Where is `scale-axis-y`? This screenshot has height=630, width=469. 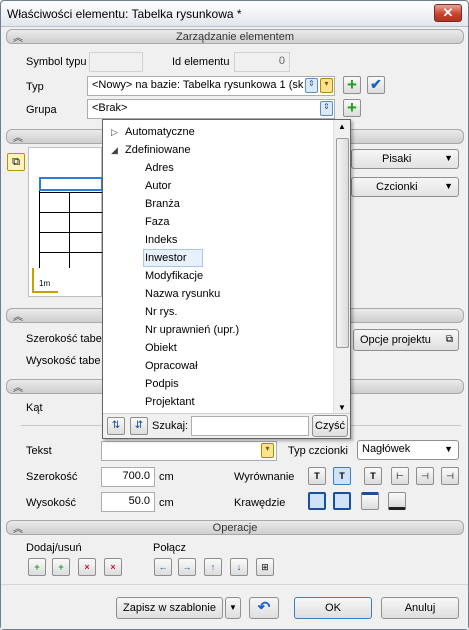
scale-axis-y is located at coordinates (33, 280).